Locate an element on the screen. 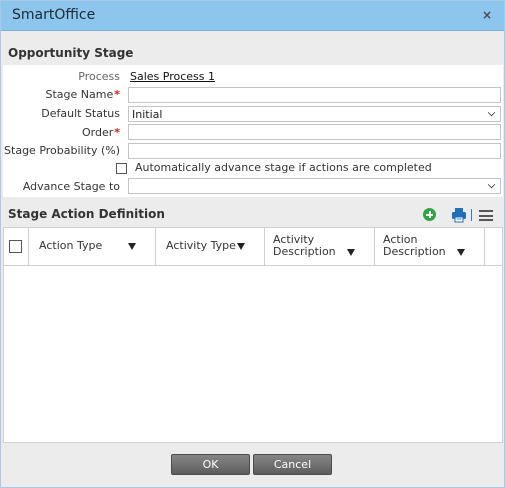  cancel-button: Cancel is located at coordinates (292, 464).